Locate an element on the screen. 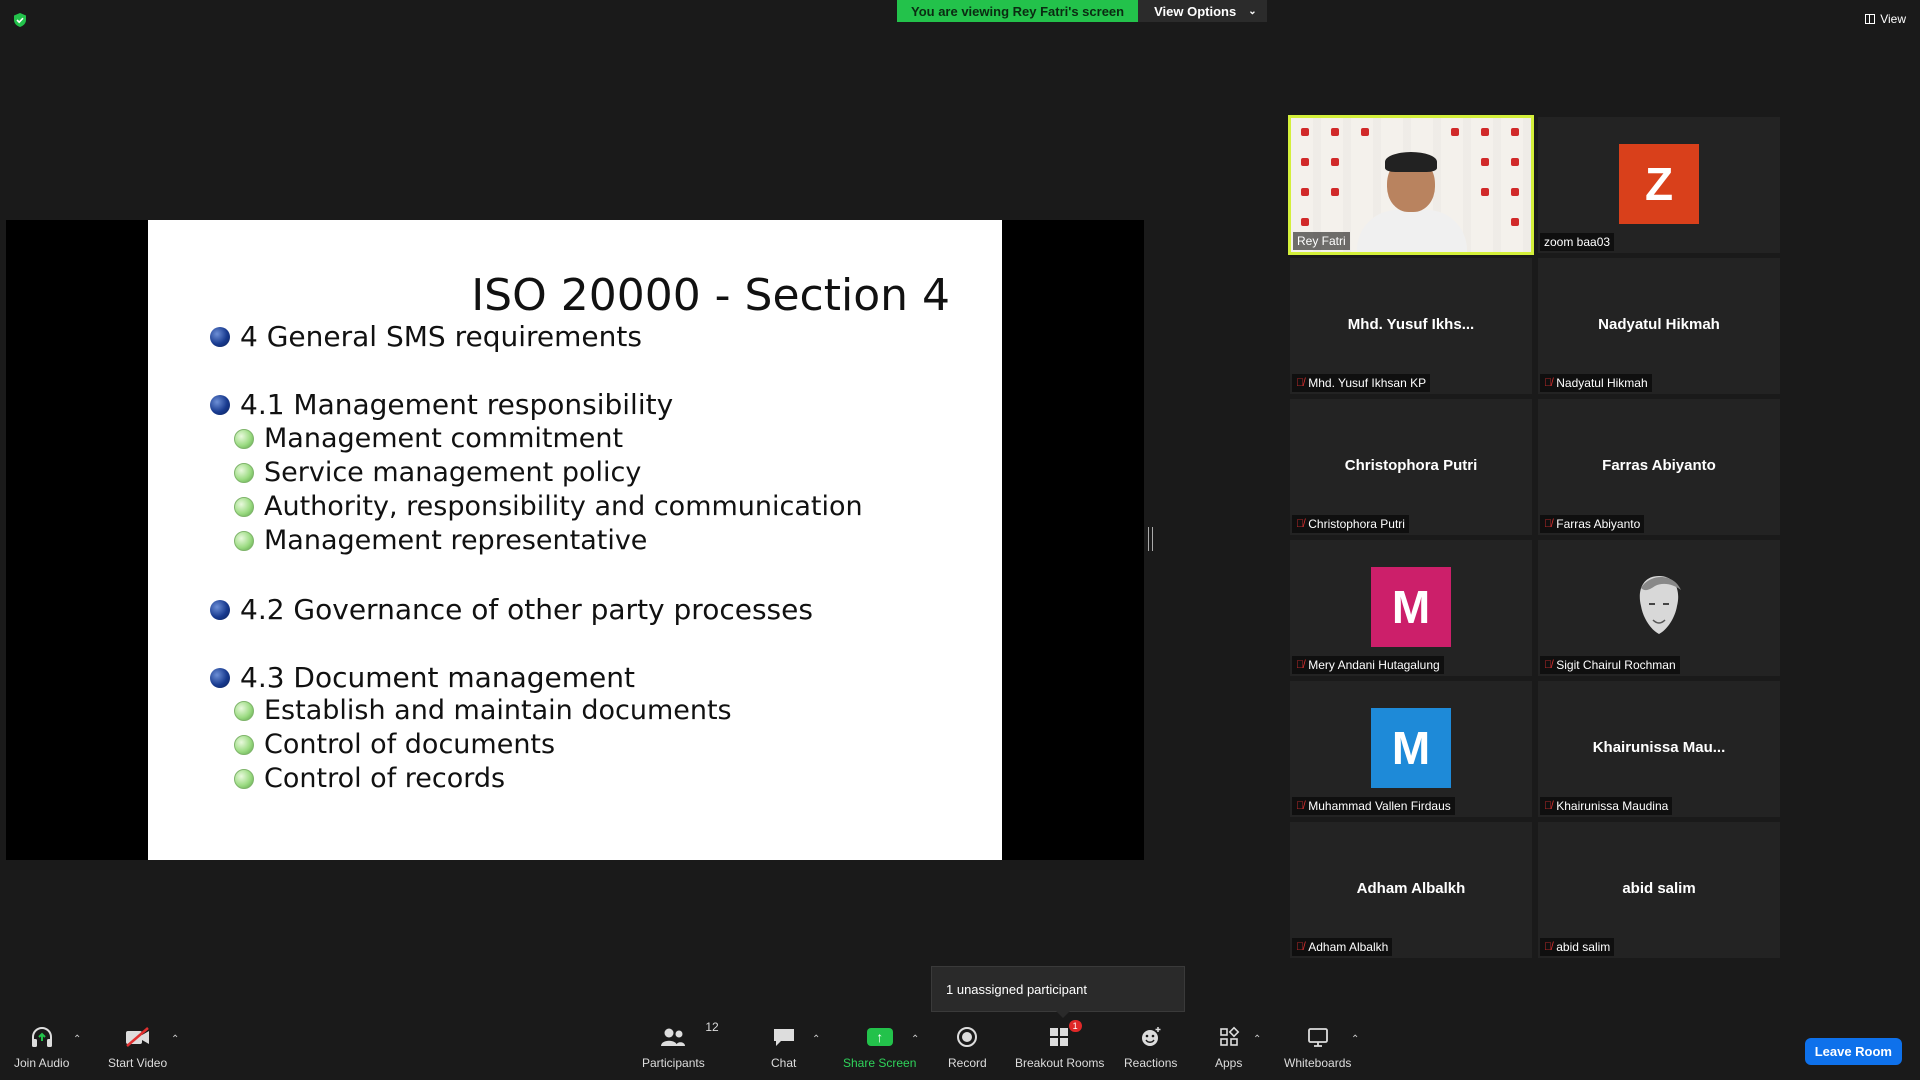 The width and height of the screenshot is (1920, 1080). slide-bullet: 4.1 Management responsibility is located at coordinates (441, 404).